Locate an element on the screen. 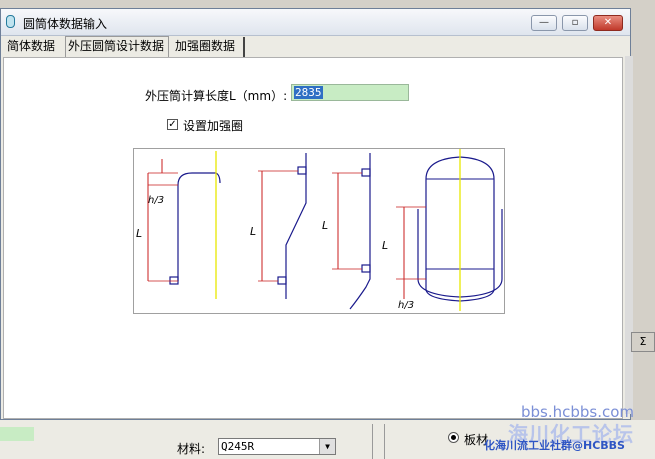 Image resolution: width=655 pixels, height=459 pixels. window-title: 圆筒体数据输入 is located at coordinates (65, 24).